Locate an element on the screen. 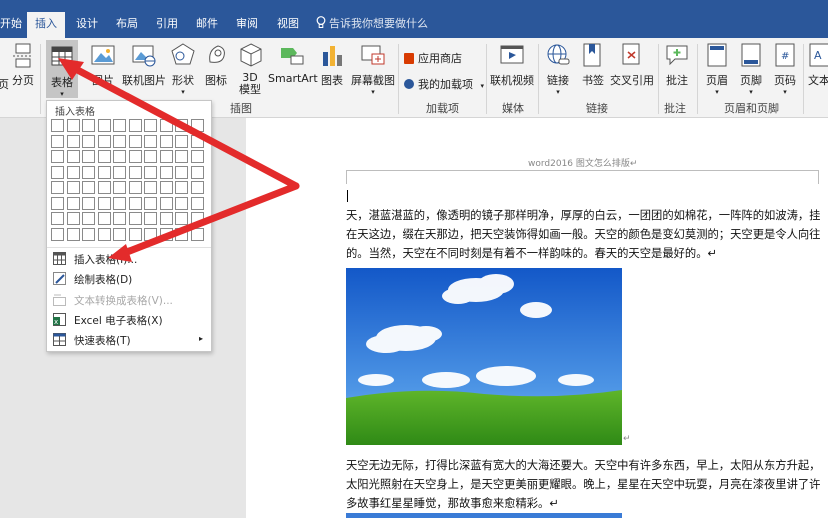 Image resolution: width=828 pixels, height=518 pixels. icons-button: 图标 is located at coordinates (216, 65).